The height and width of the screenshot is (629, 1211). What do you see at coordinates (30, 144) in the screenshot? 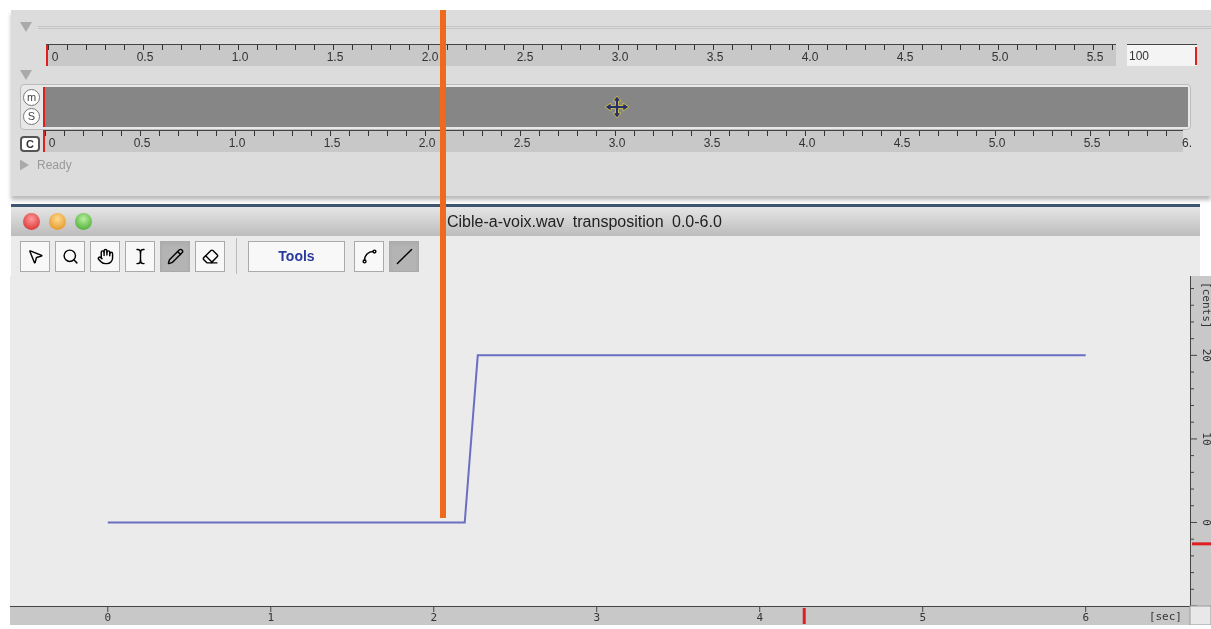
I see `track-toggle-button: C` at bounding box center [30, 144].